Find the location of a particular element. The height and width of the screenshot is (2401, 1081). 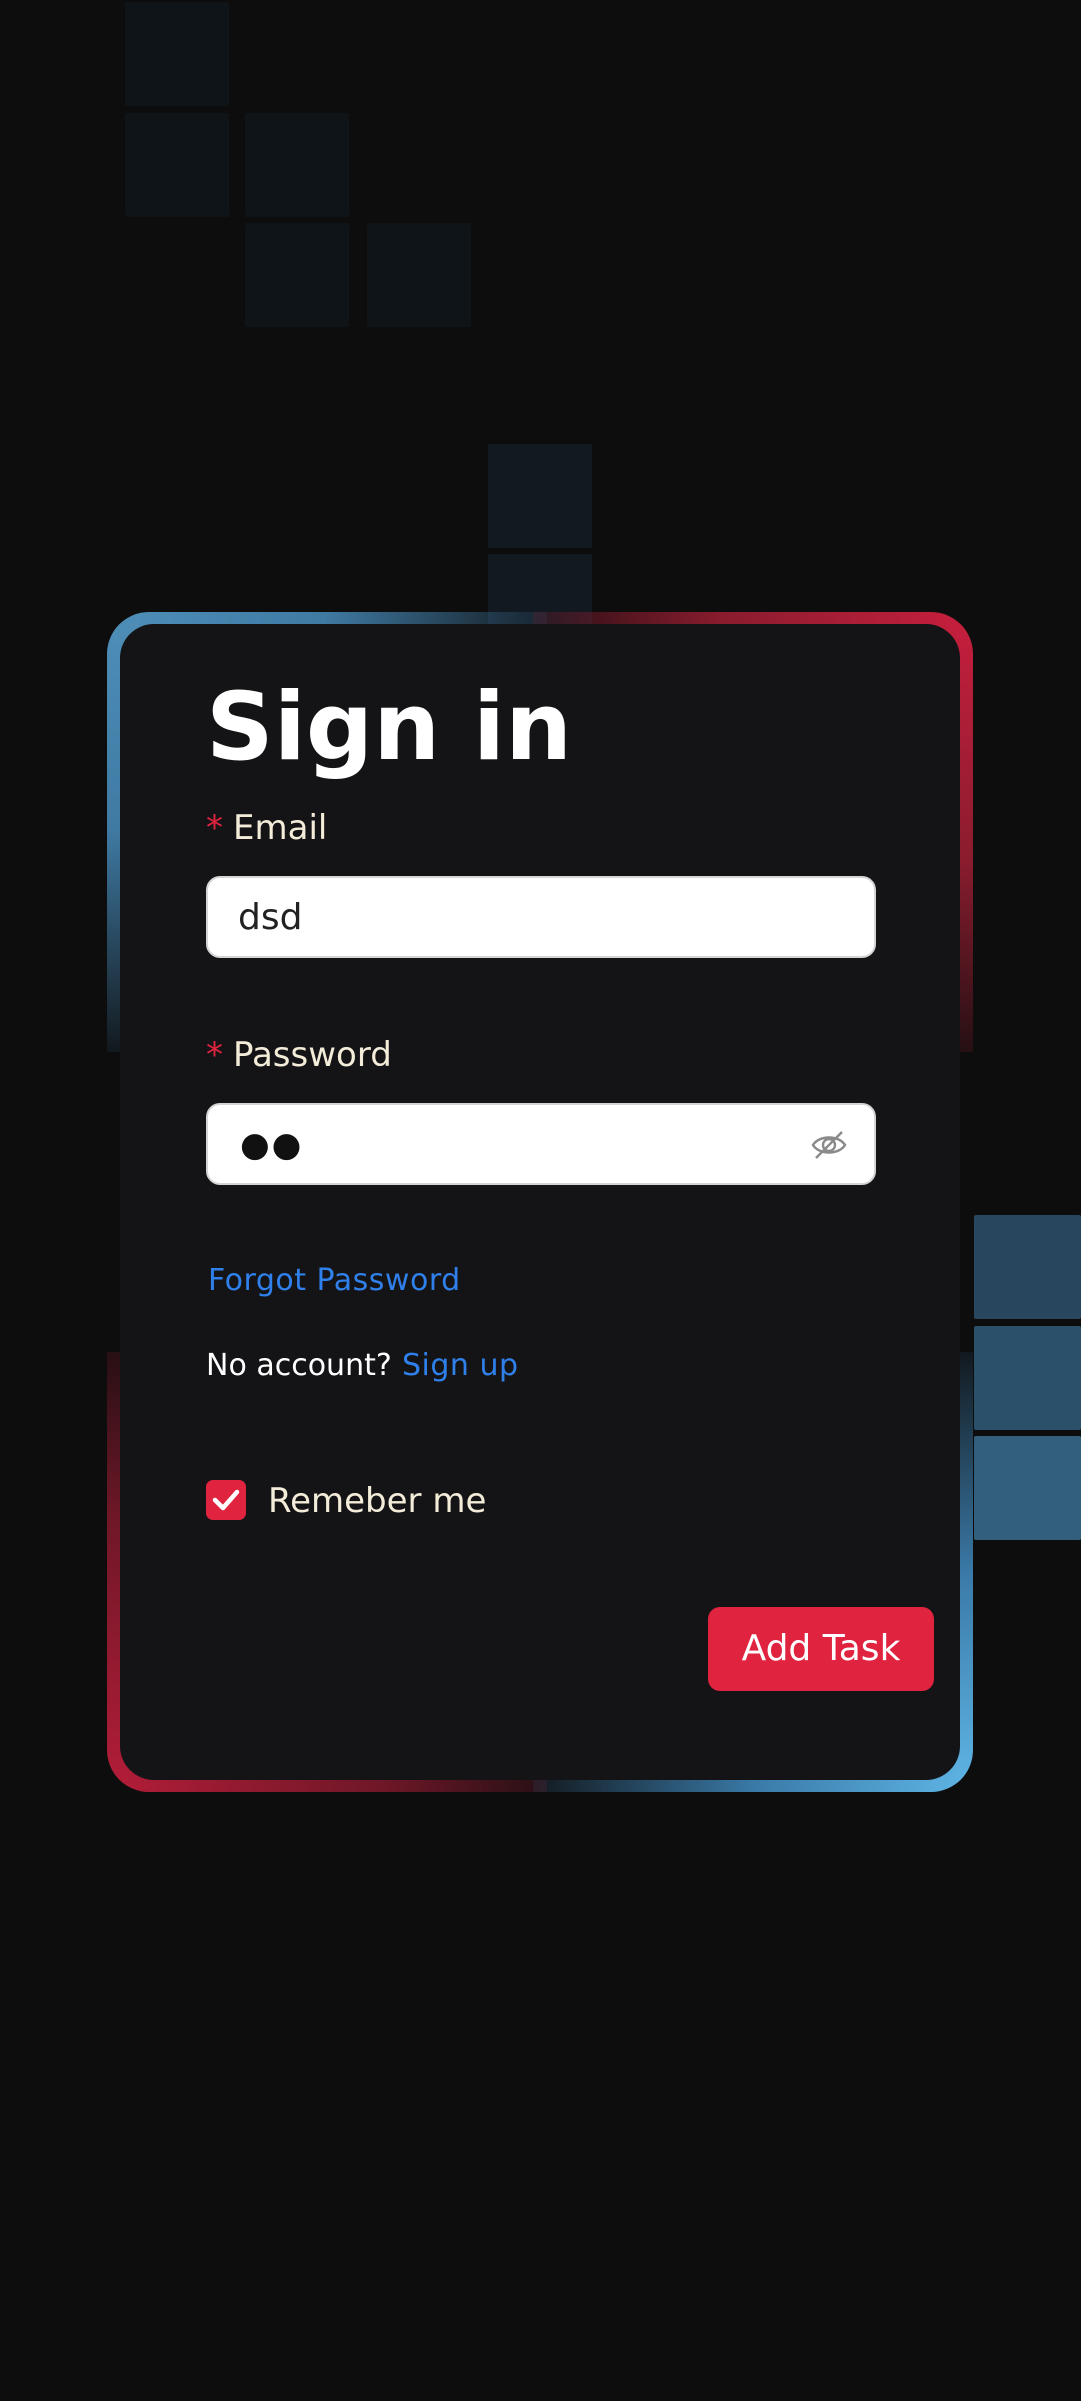

add-task-button: Add Task is located at coordinates (821, 1649).